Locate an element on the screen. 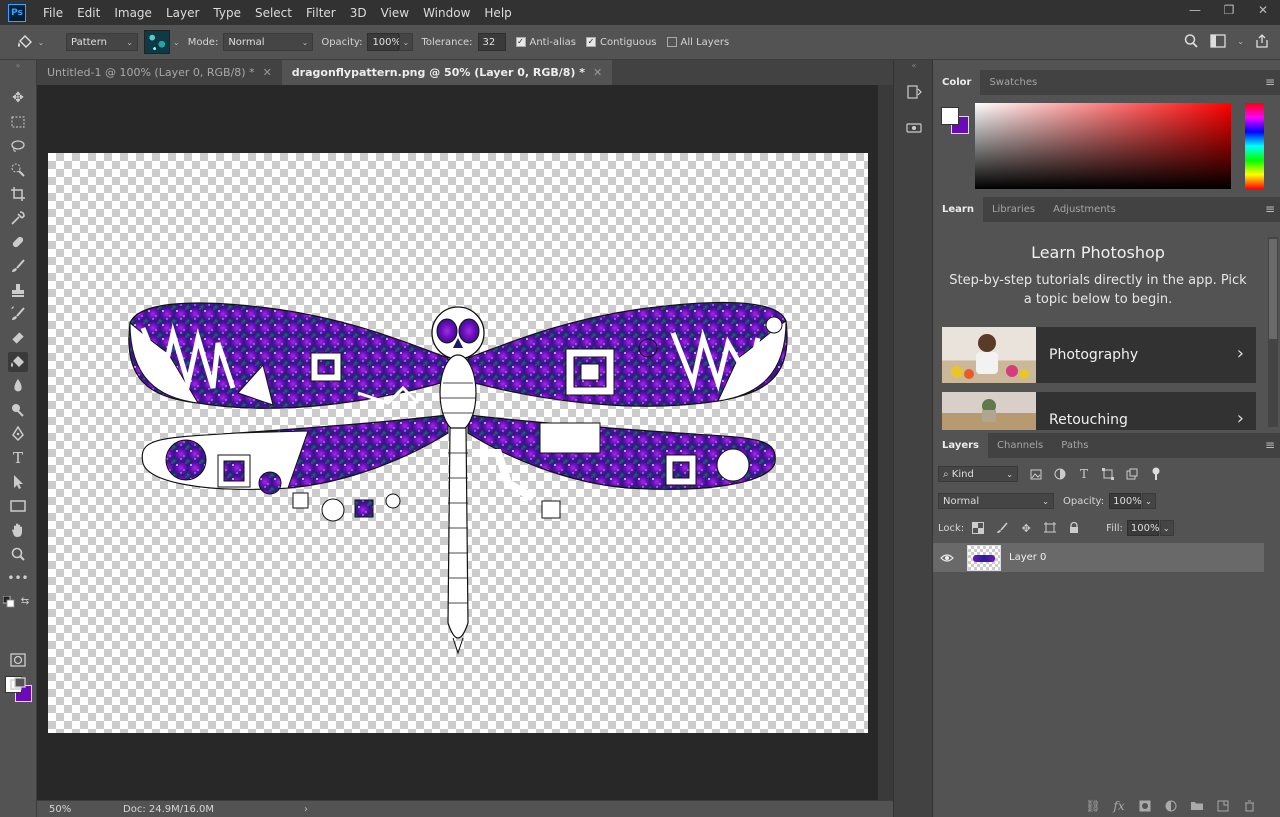 The image size is (1280, 817). blur-tool-icon is located at coordinates (18, 386).